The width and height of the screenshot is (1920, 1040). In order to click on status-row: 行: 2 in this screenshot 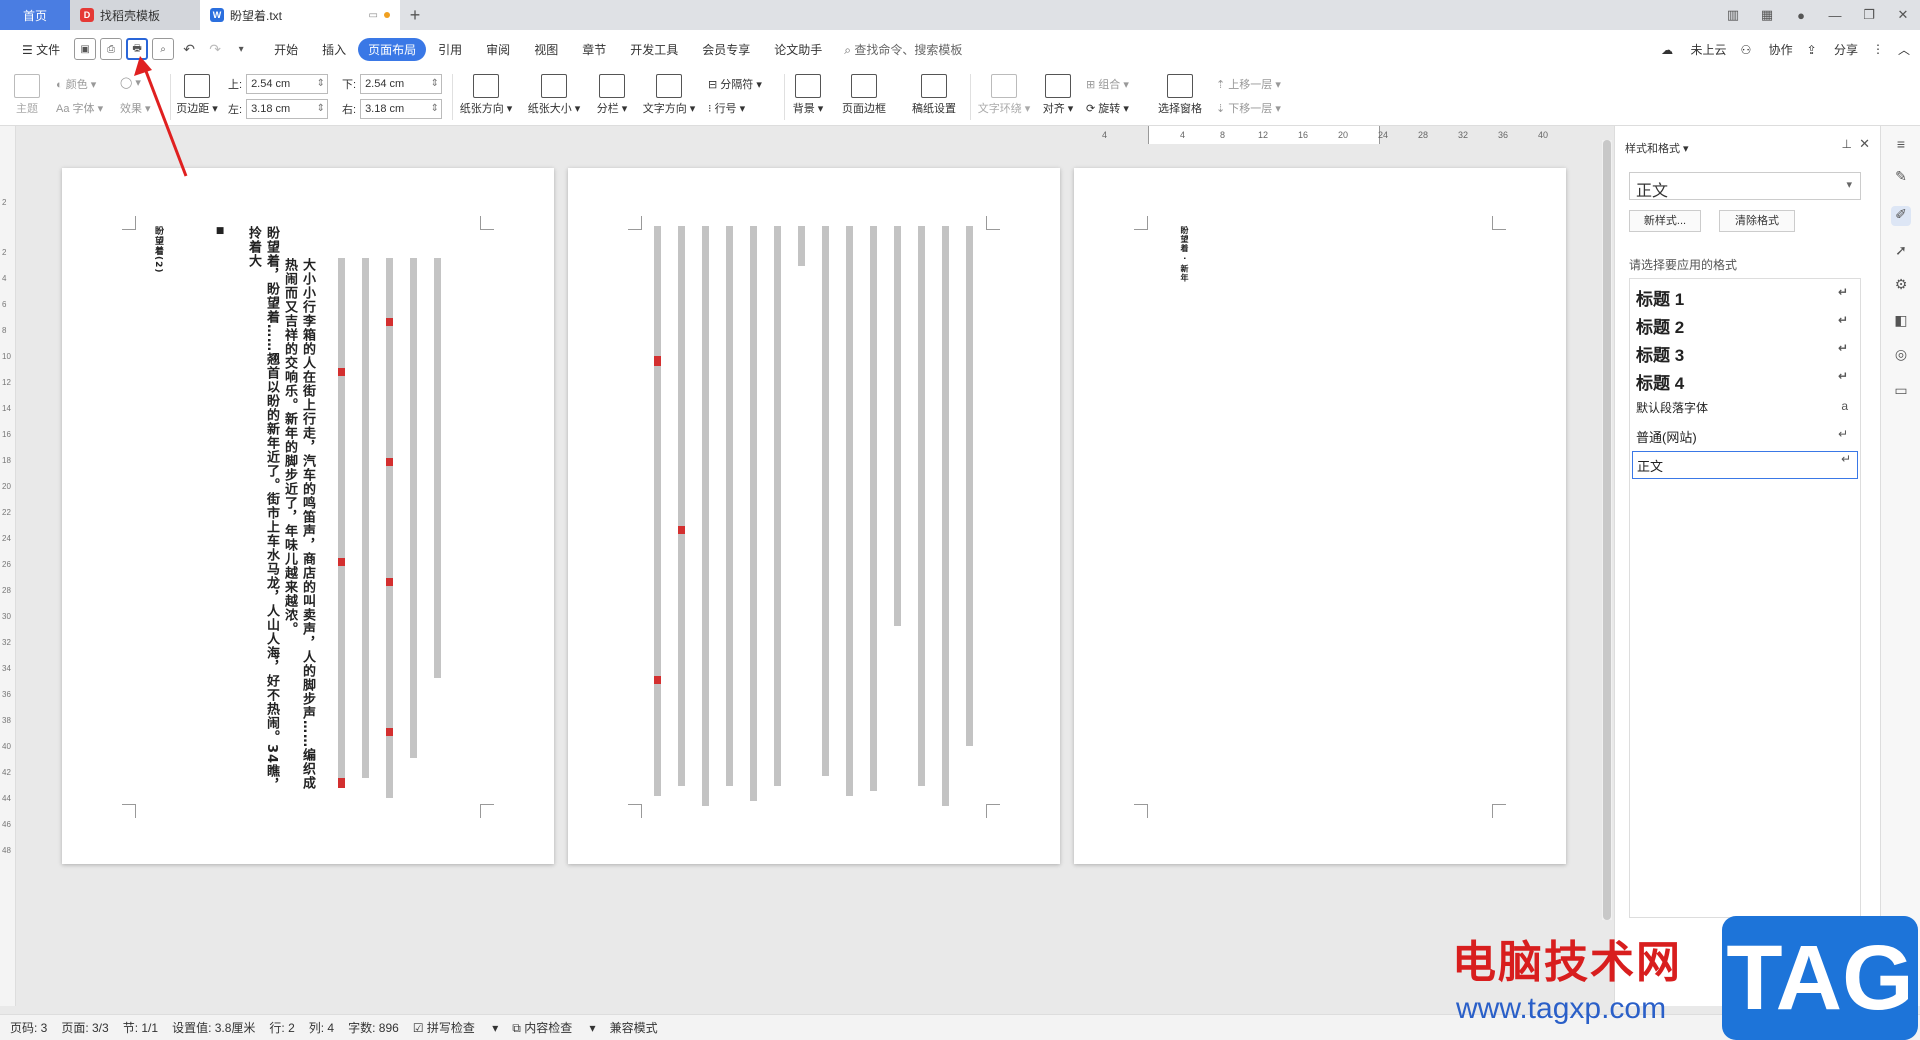, I will do `click(281, 1027)`.